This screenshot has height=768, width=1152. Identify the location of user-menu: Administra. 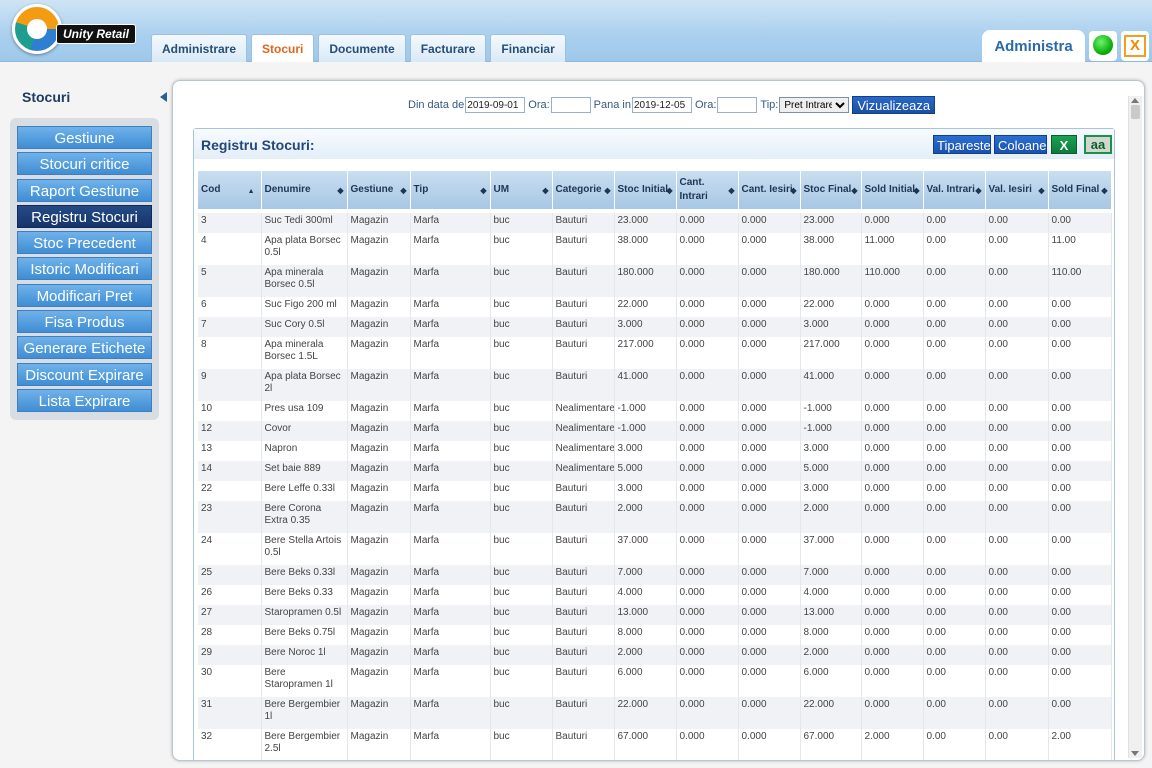
(1033, 46).